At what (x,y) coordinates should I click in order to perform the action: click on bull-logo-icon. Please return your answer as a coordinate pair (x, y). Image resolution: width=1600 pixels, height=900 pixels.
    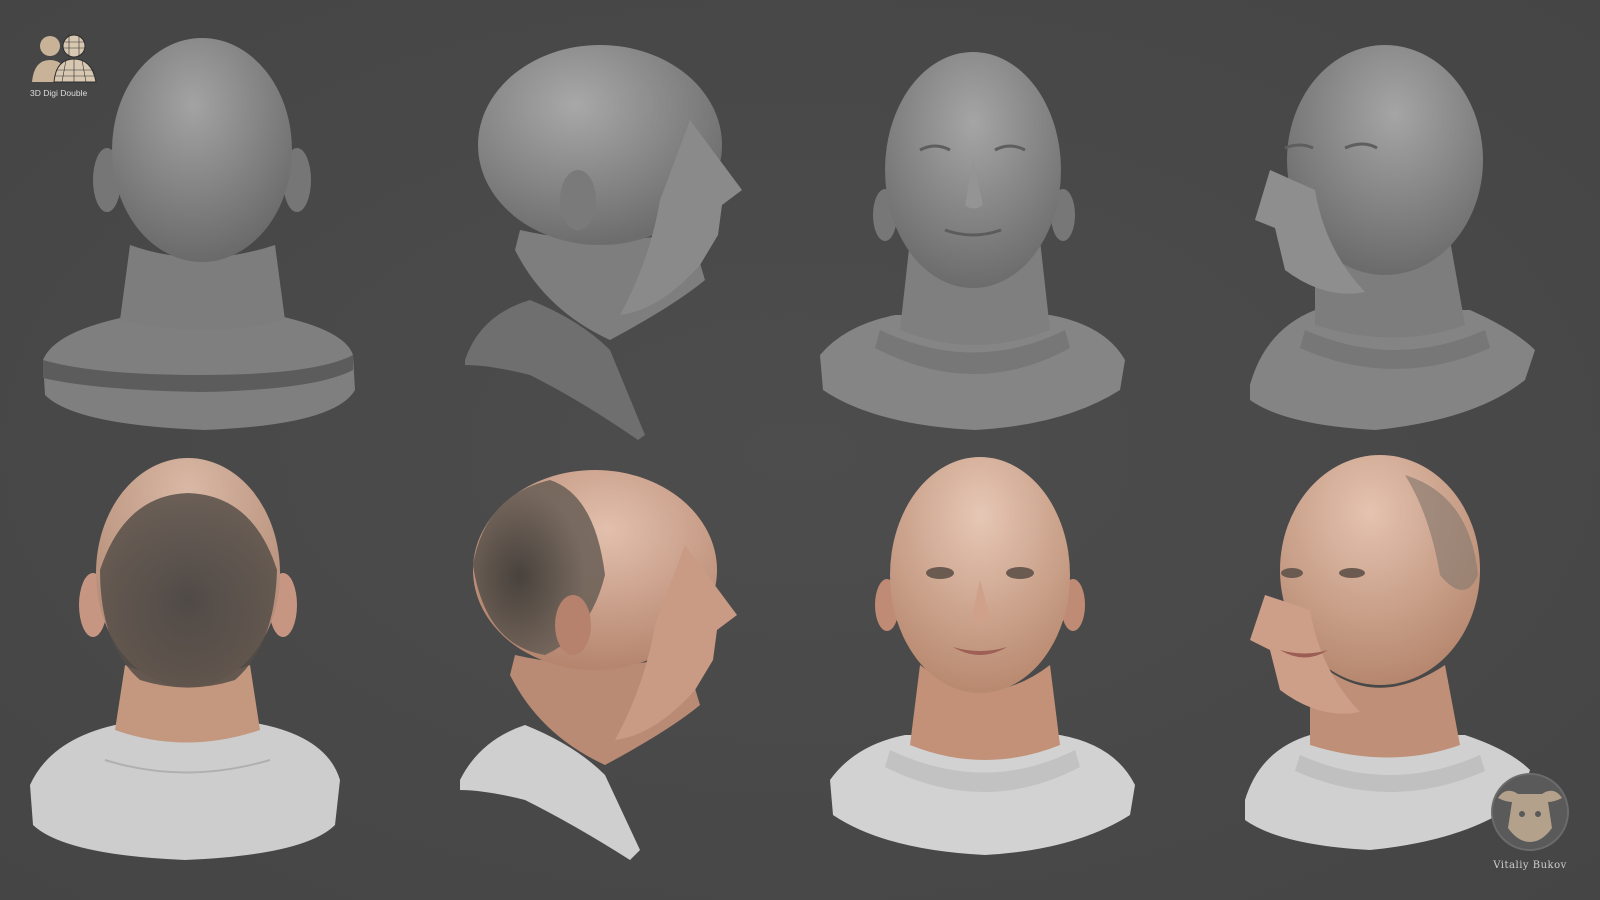
    Looking at the image, I should click on (1530, 812).